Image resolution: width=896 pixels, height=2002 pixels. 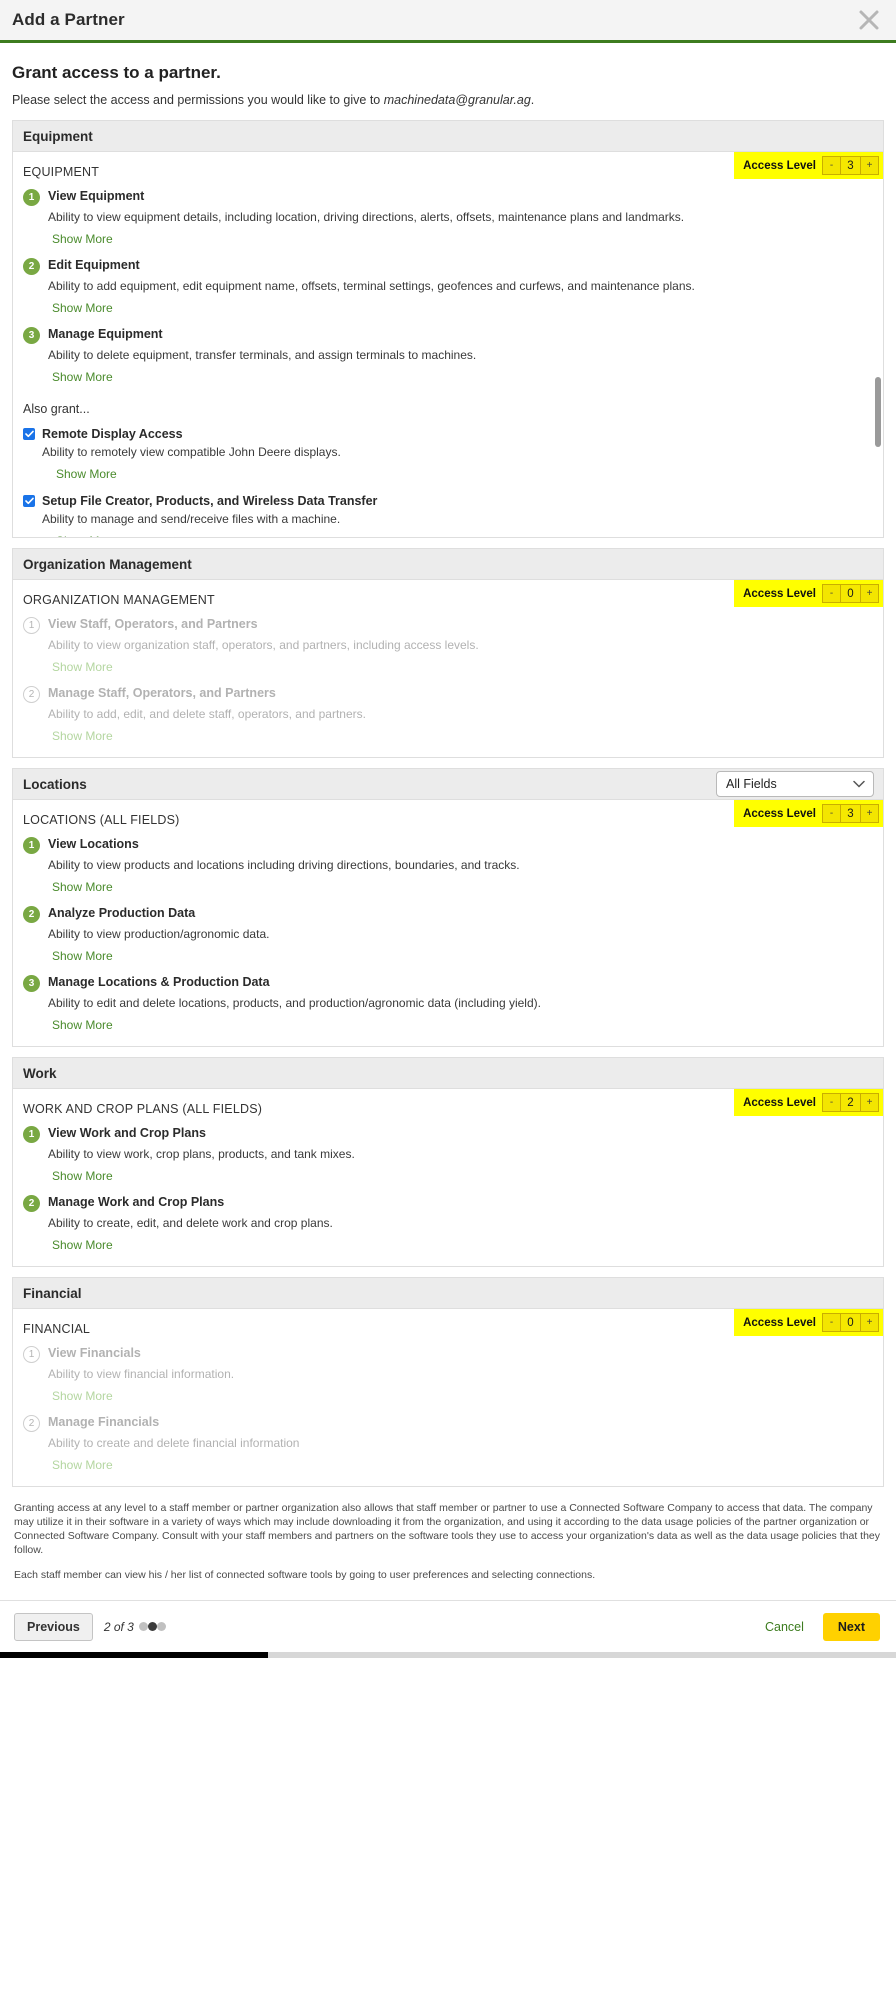 I want to click on cancel-button: Cancel, so click(x=784, y=1627).